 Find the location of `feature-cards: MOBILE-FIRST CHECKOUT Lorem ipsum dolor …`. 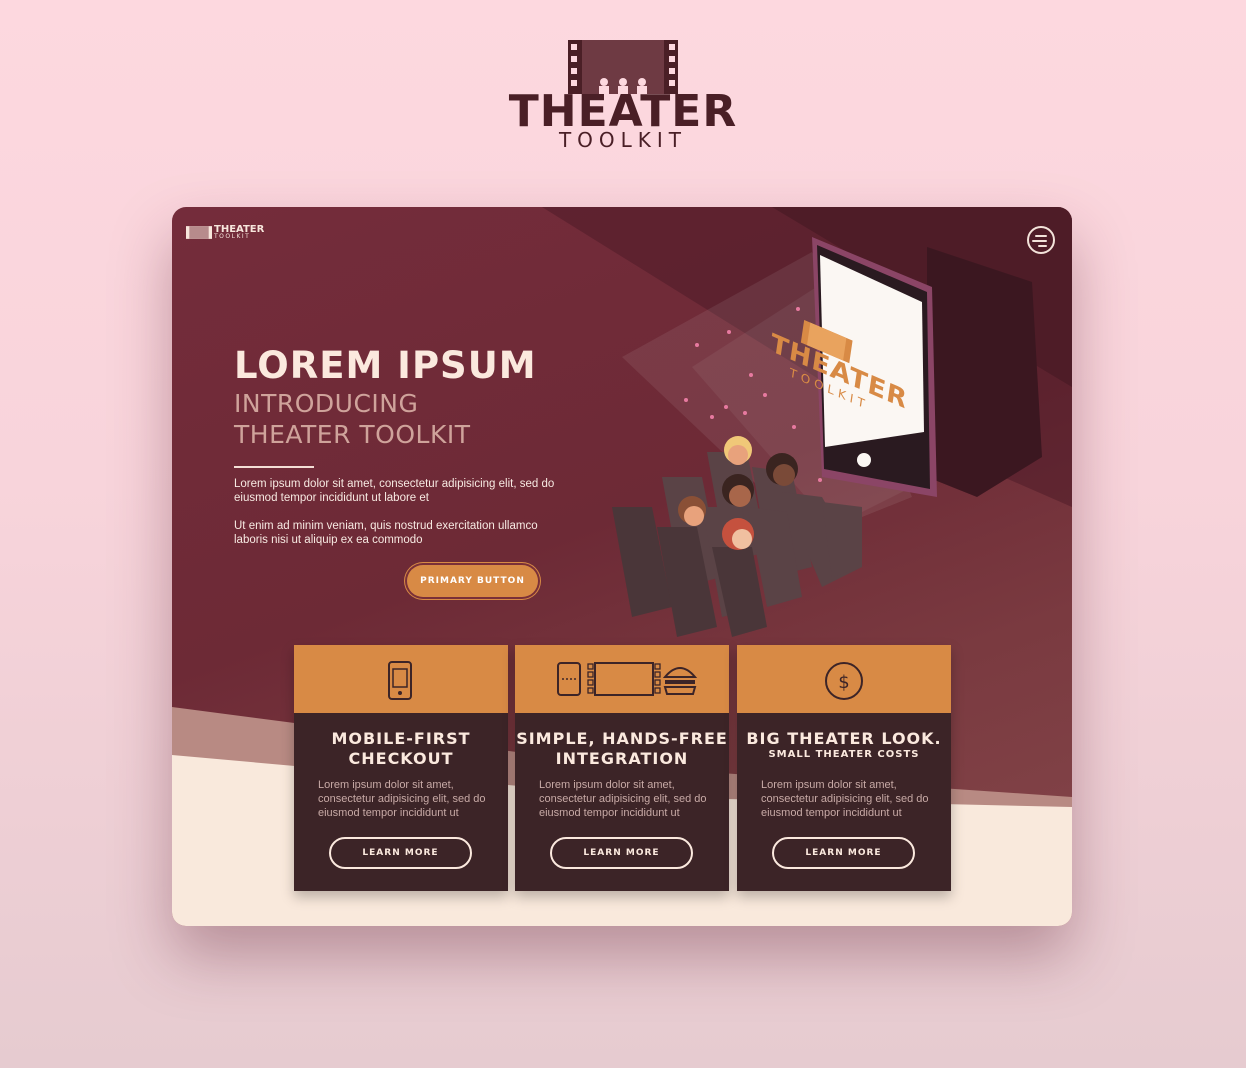

feature-cards: MOBILE-FIRST CHECKOUT Lorem ipsum dolor … is located at coordinates (623, 768).